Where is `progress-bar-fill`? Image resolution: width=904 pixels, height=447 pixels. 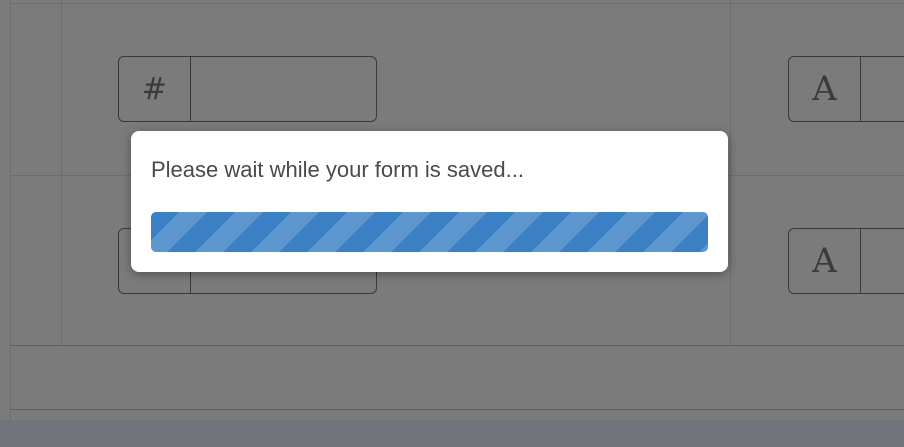
progress-bar-fill is located at coordinates (429, 232).